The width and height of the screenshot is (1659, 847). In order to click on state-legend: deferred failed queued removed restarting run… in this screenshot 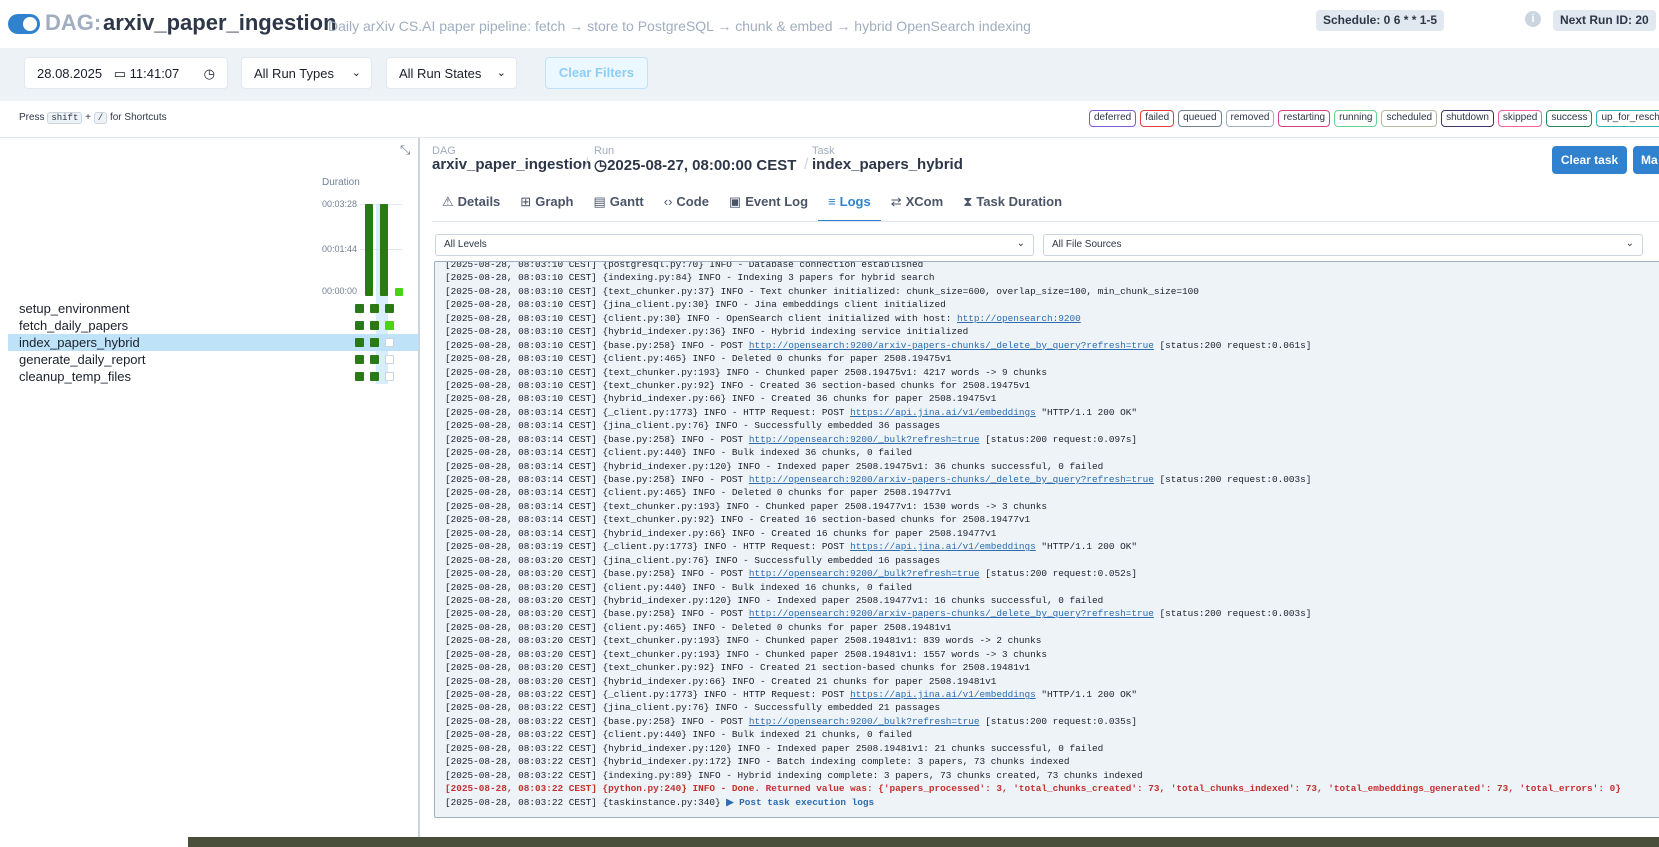, I will do `click(1374, 118)`.